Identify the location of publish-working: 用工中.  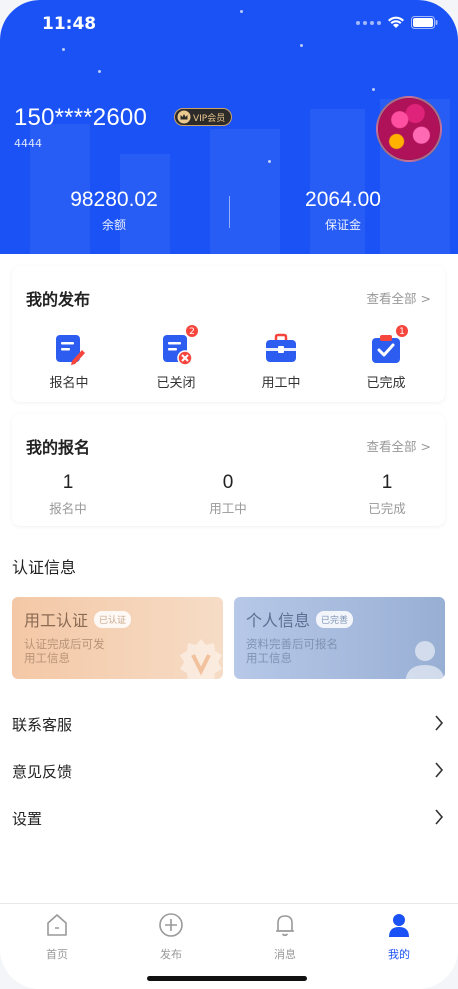
(281, 361).